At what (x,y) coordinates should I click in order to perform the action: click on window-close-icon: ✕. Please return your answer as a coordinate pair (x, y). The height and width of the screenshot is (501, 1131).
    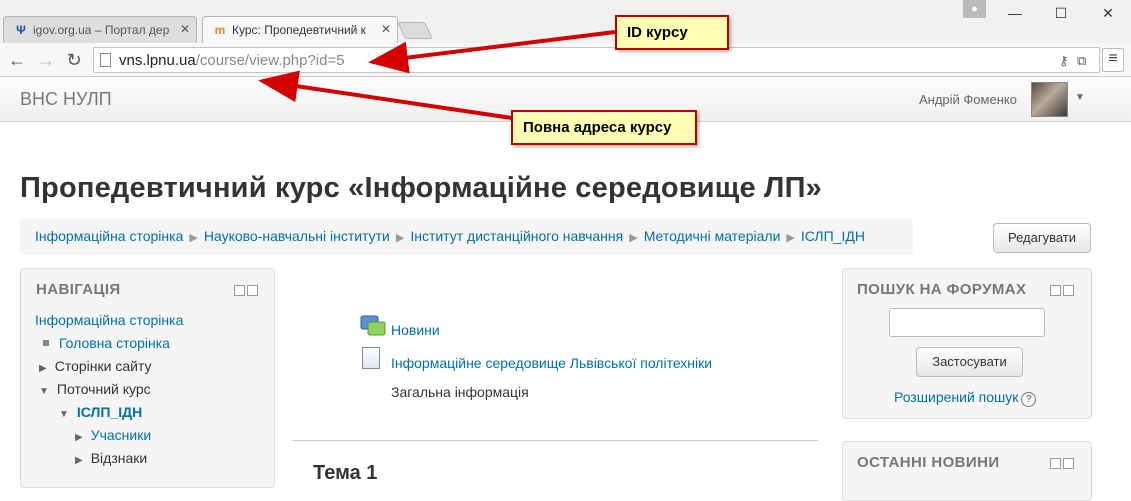
    Looking at the image, I should click on (1108, 13).